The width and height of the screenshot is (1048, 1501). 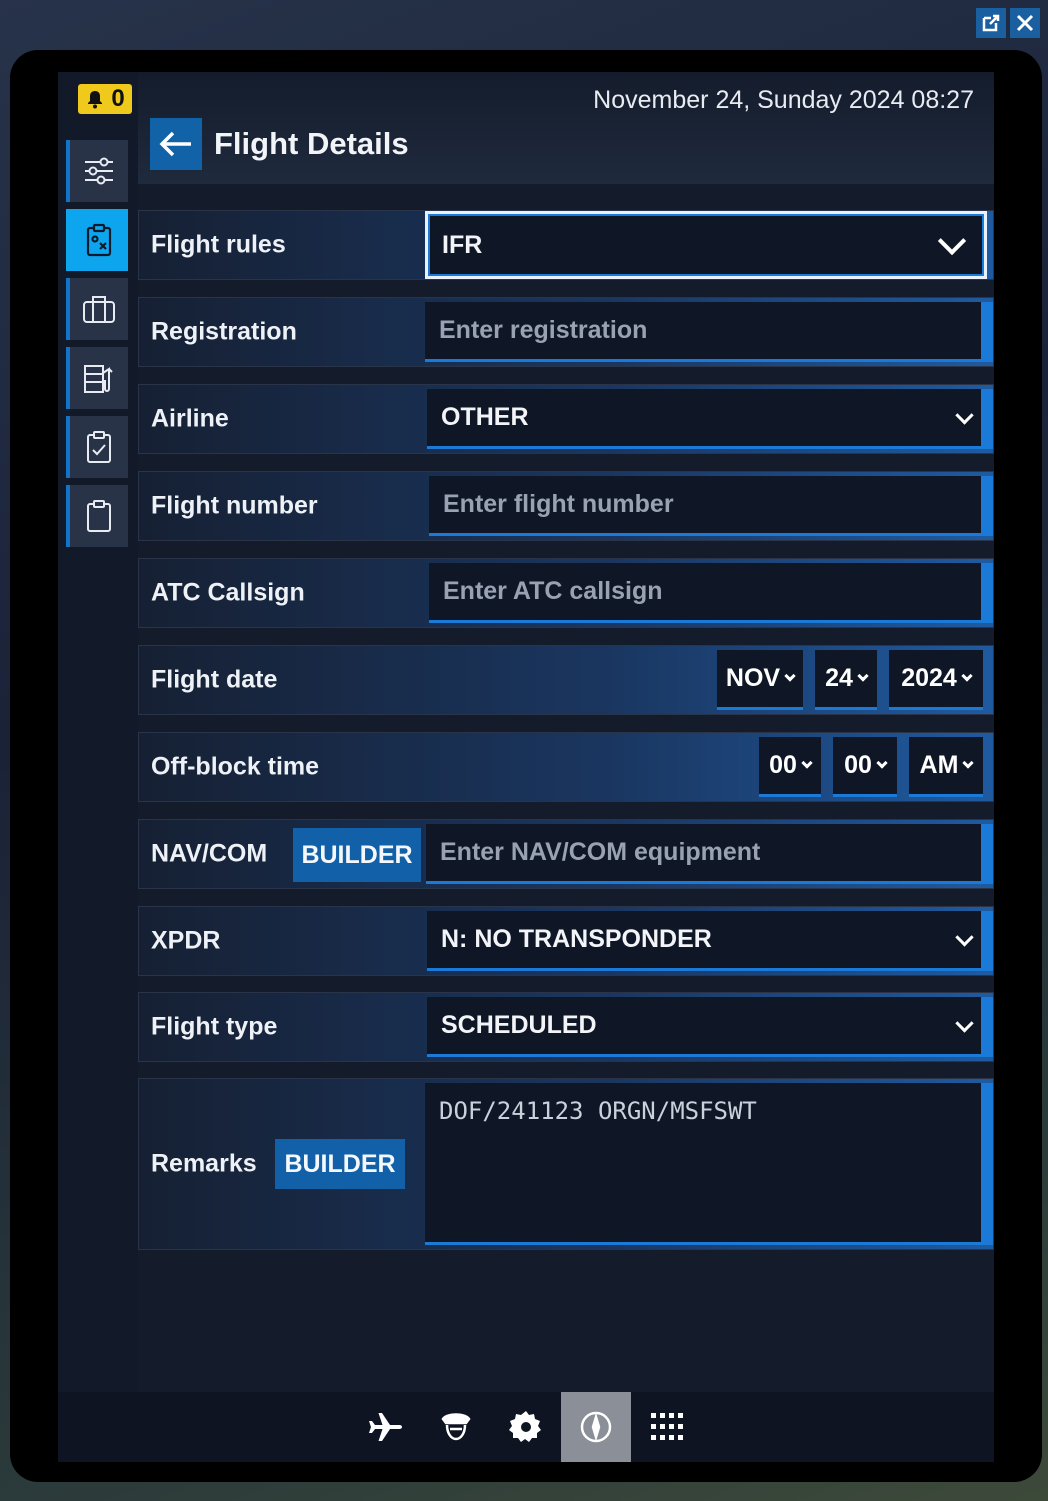 What do you see at coordinates (214, 1026) in the screenshot?
I see `flight-type-label: Flight type` at bounding box center [214, 1026].